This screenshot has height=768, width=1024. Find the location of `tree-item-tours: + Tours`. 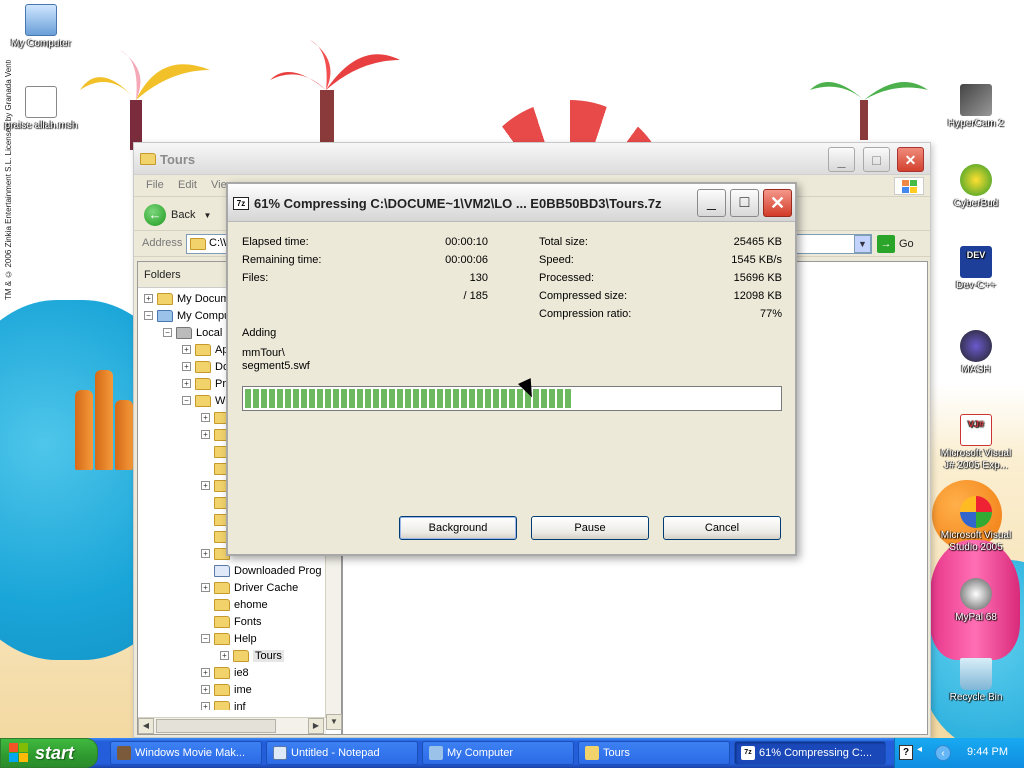

tree-item-tours: + Tours is located at coordinates (252, 655).